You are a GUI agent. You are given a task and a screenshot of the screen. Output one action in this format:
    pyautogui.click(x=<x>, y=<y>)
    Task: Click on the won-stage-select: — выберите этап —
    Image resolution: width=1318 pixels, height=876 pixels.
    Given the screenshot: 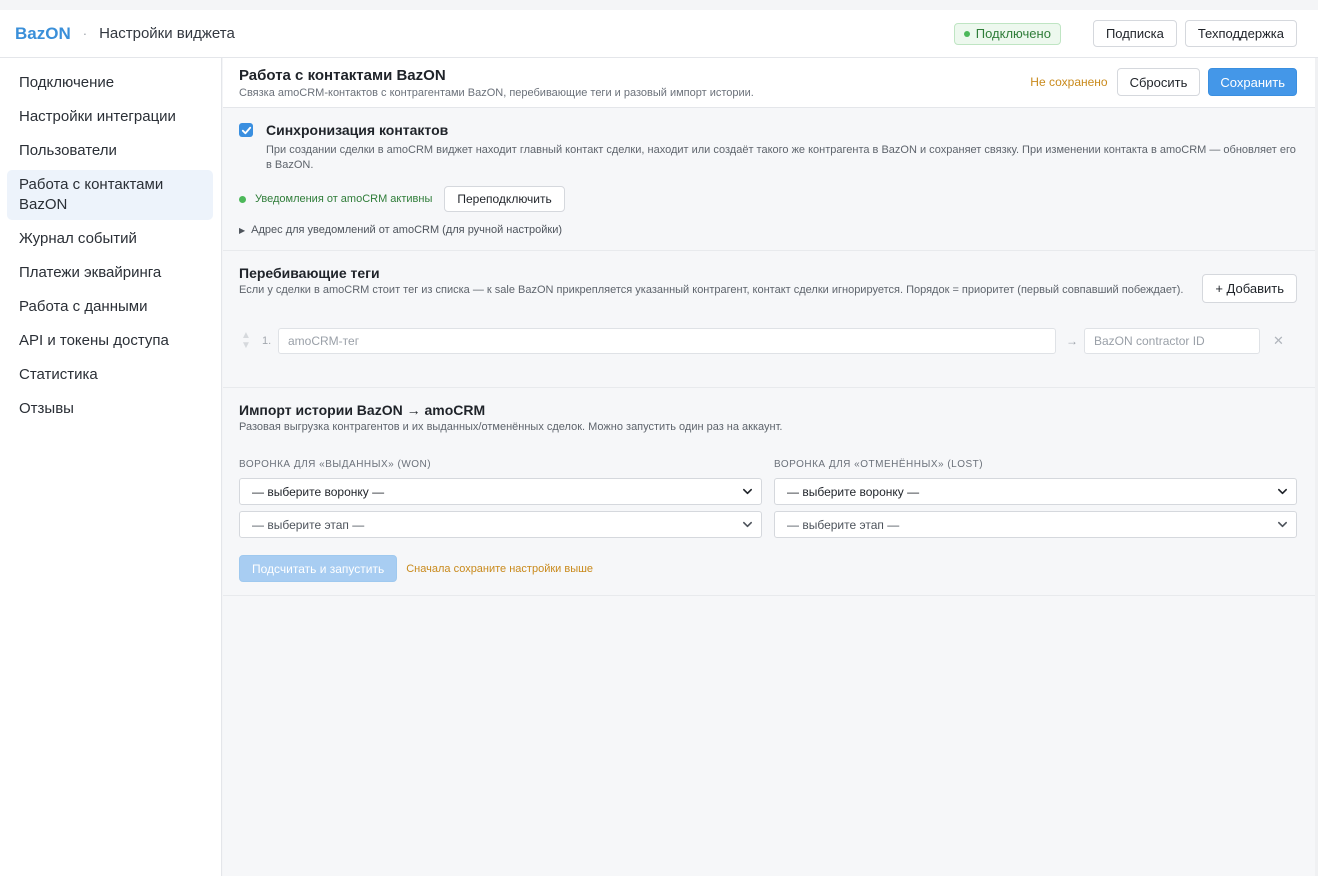 What is the action you would take?
    pyautogui.click(x=500, y=524)
    